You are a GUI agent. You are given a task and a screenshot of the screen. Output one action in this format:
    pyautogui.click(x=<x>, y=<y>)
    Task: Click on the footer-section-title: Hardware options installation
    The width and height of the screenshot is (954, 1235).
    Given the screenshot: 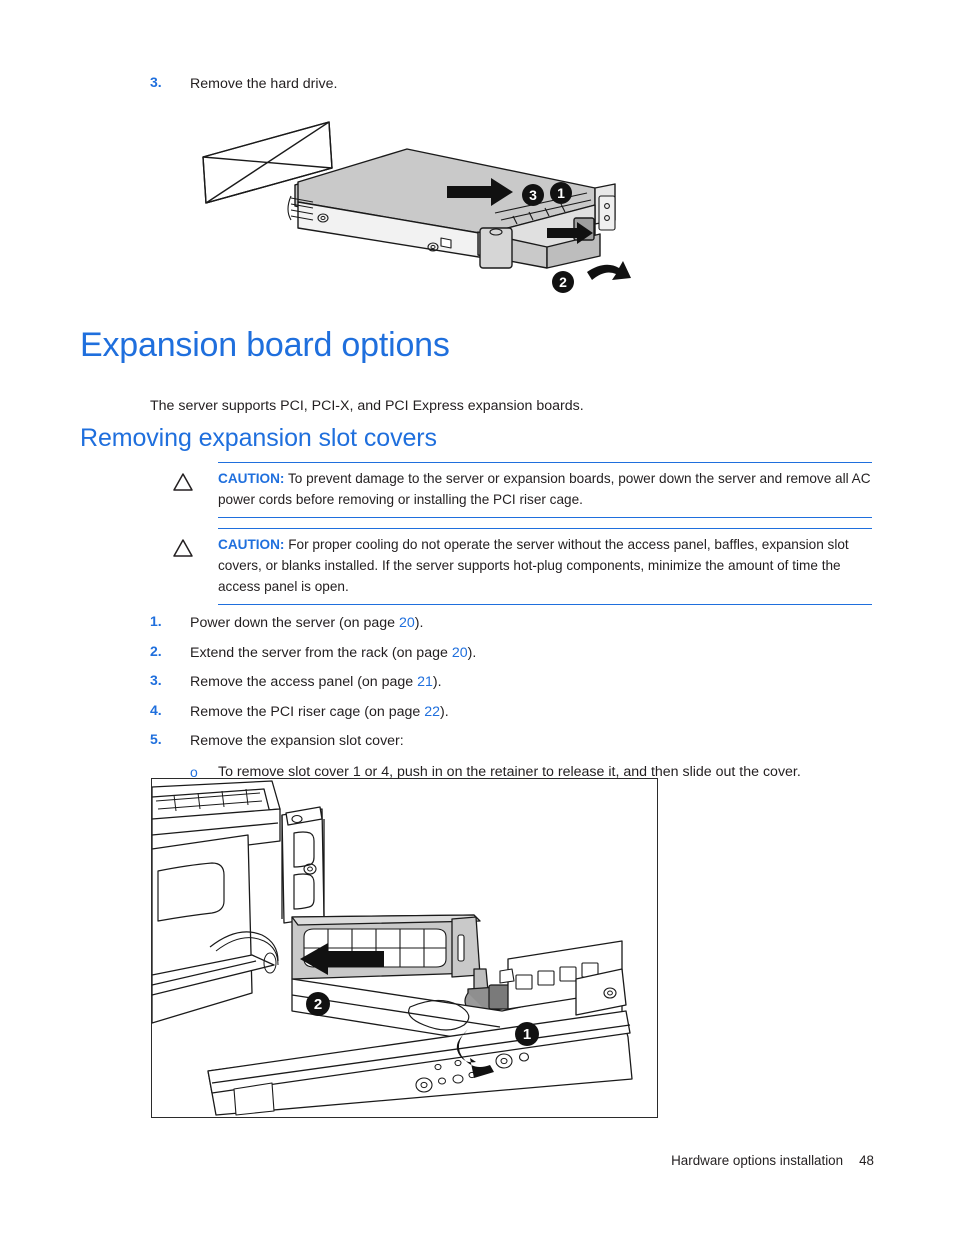 What is the action you would take?
    pyautogui.click(x=757, y=1160)
    